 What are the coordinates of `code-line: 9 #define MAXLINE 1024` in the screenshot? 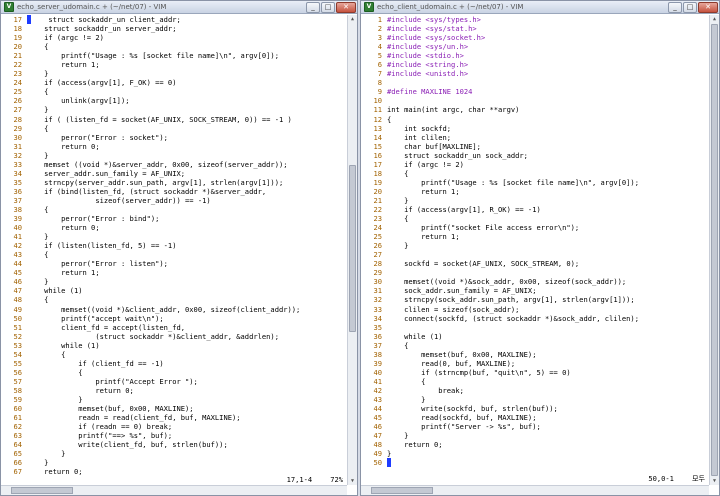 It's located at (535, 91).